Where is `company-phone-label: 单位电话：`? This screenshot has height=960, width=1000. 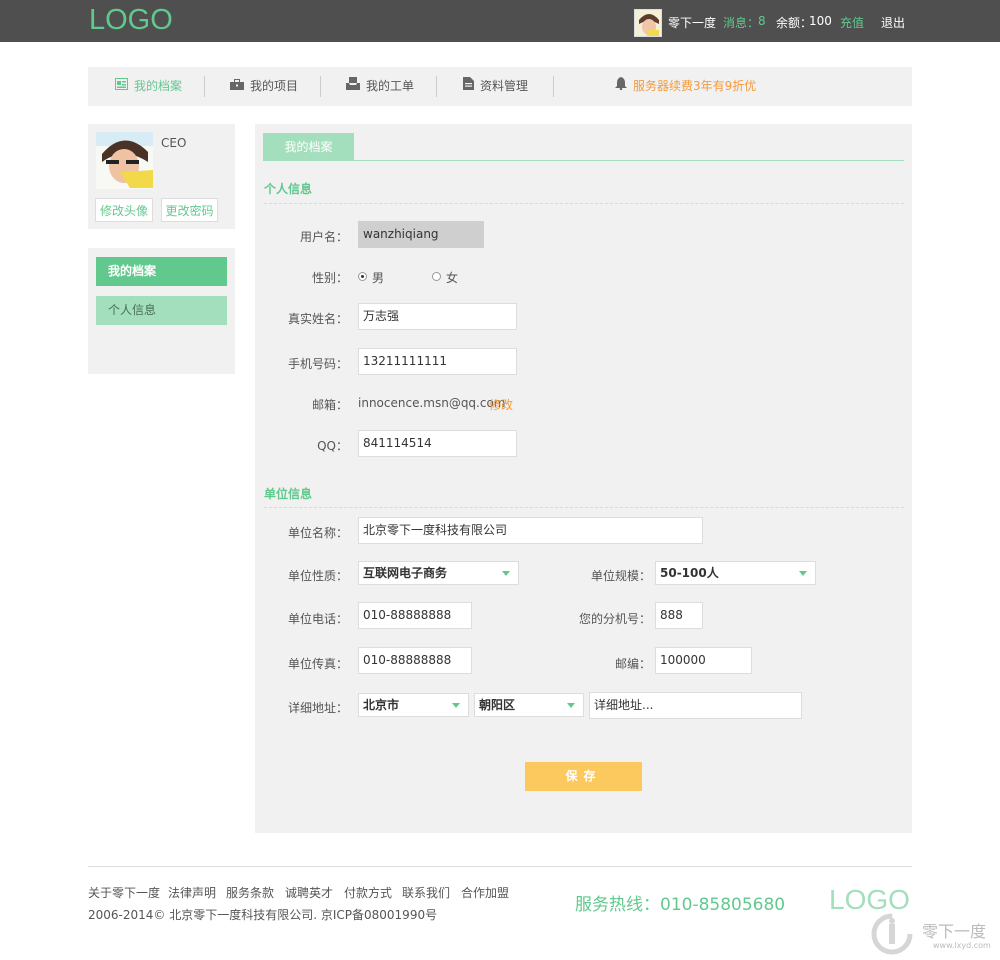
company-phone-label: 单位电话： is located at coordinates (317, 619).